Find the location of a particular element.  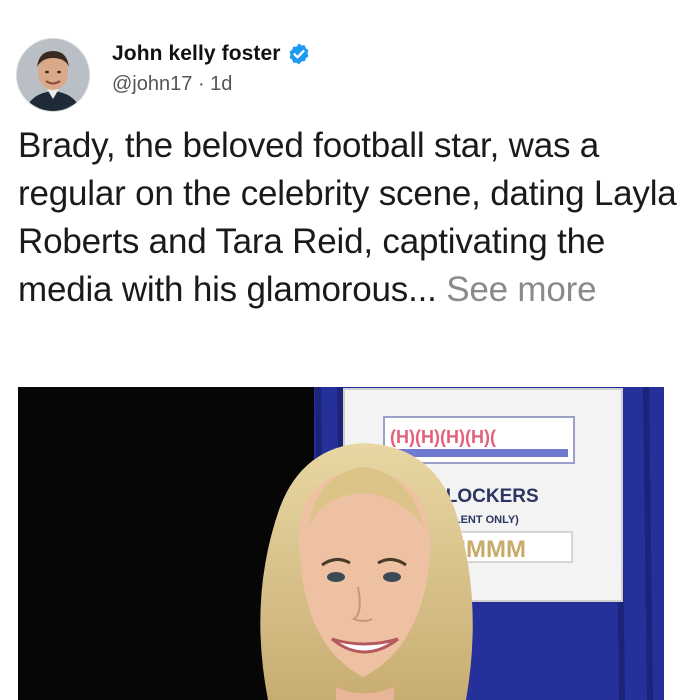

avatar is located at coordinates (53, 75).